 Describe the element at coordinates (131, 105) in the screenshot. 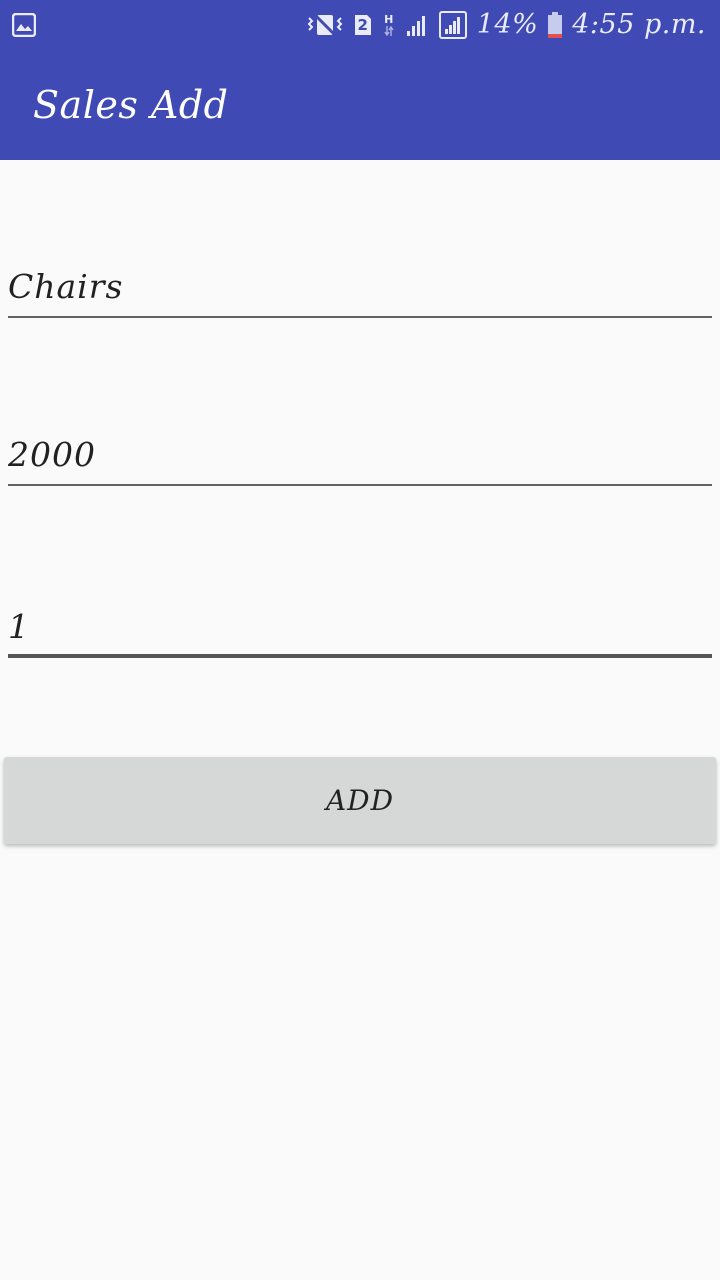

I see `page-title: Sales Add` at that location.